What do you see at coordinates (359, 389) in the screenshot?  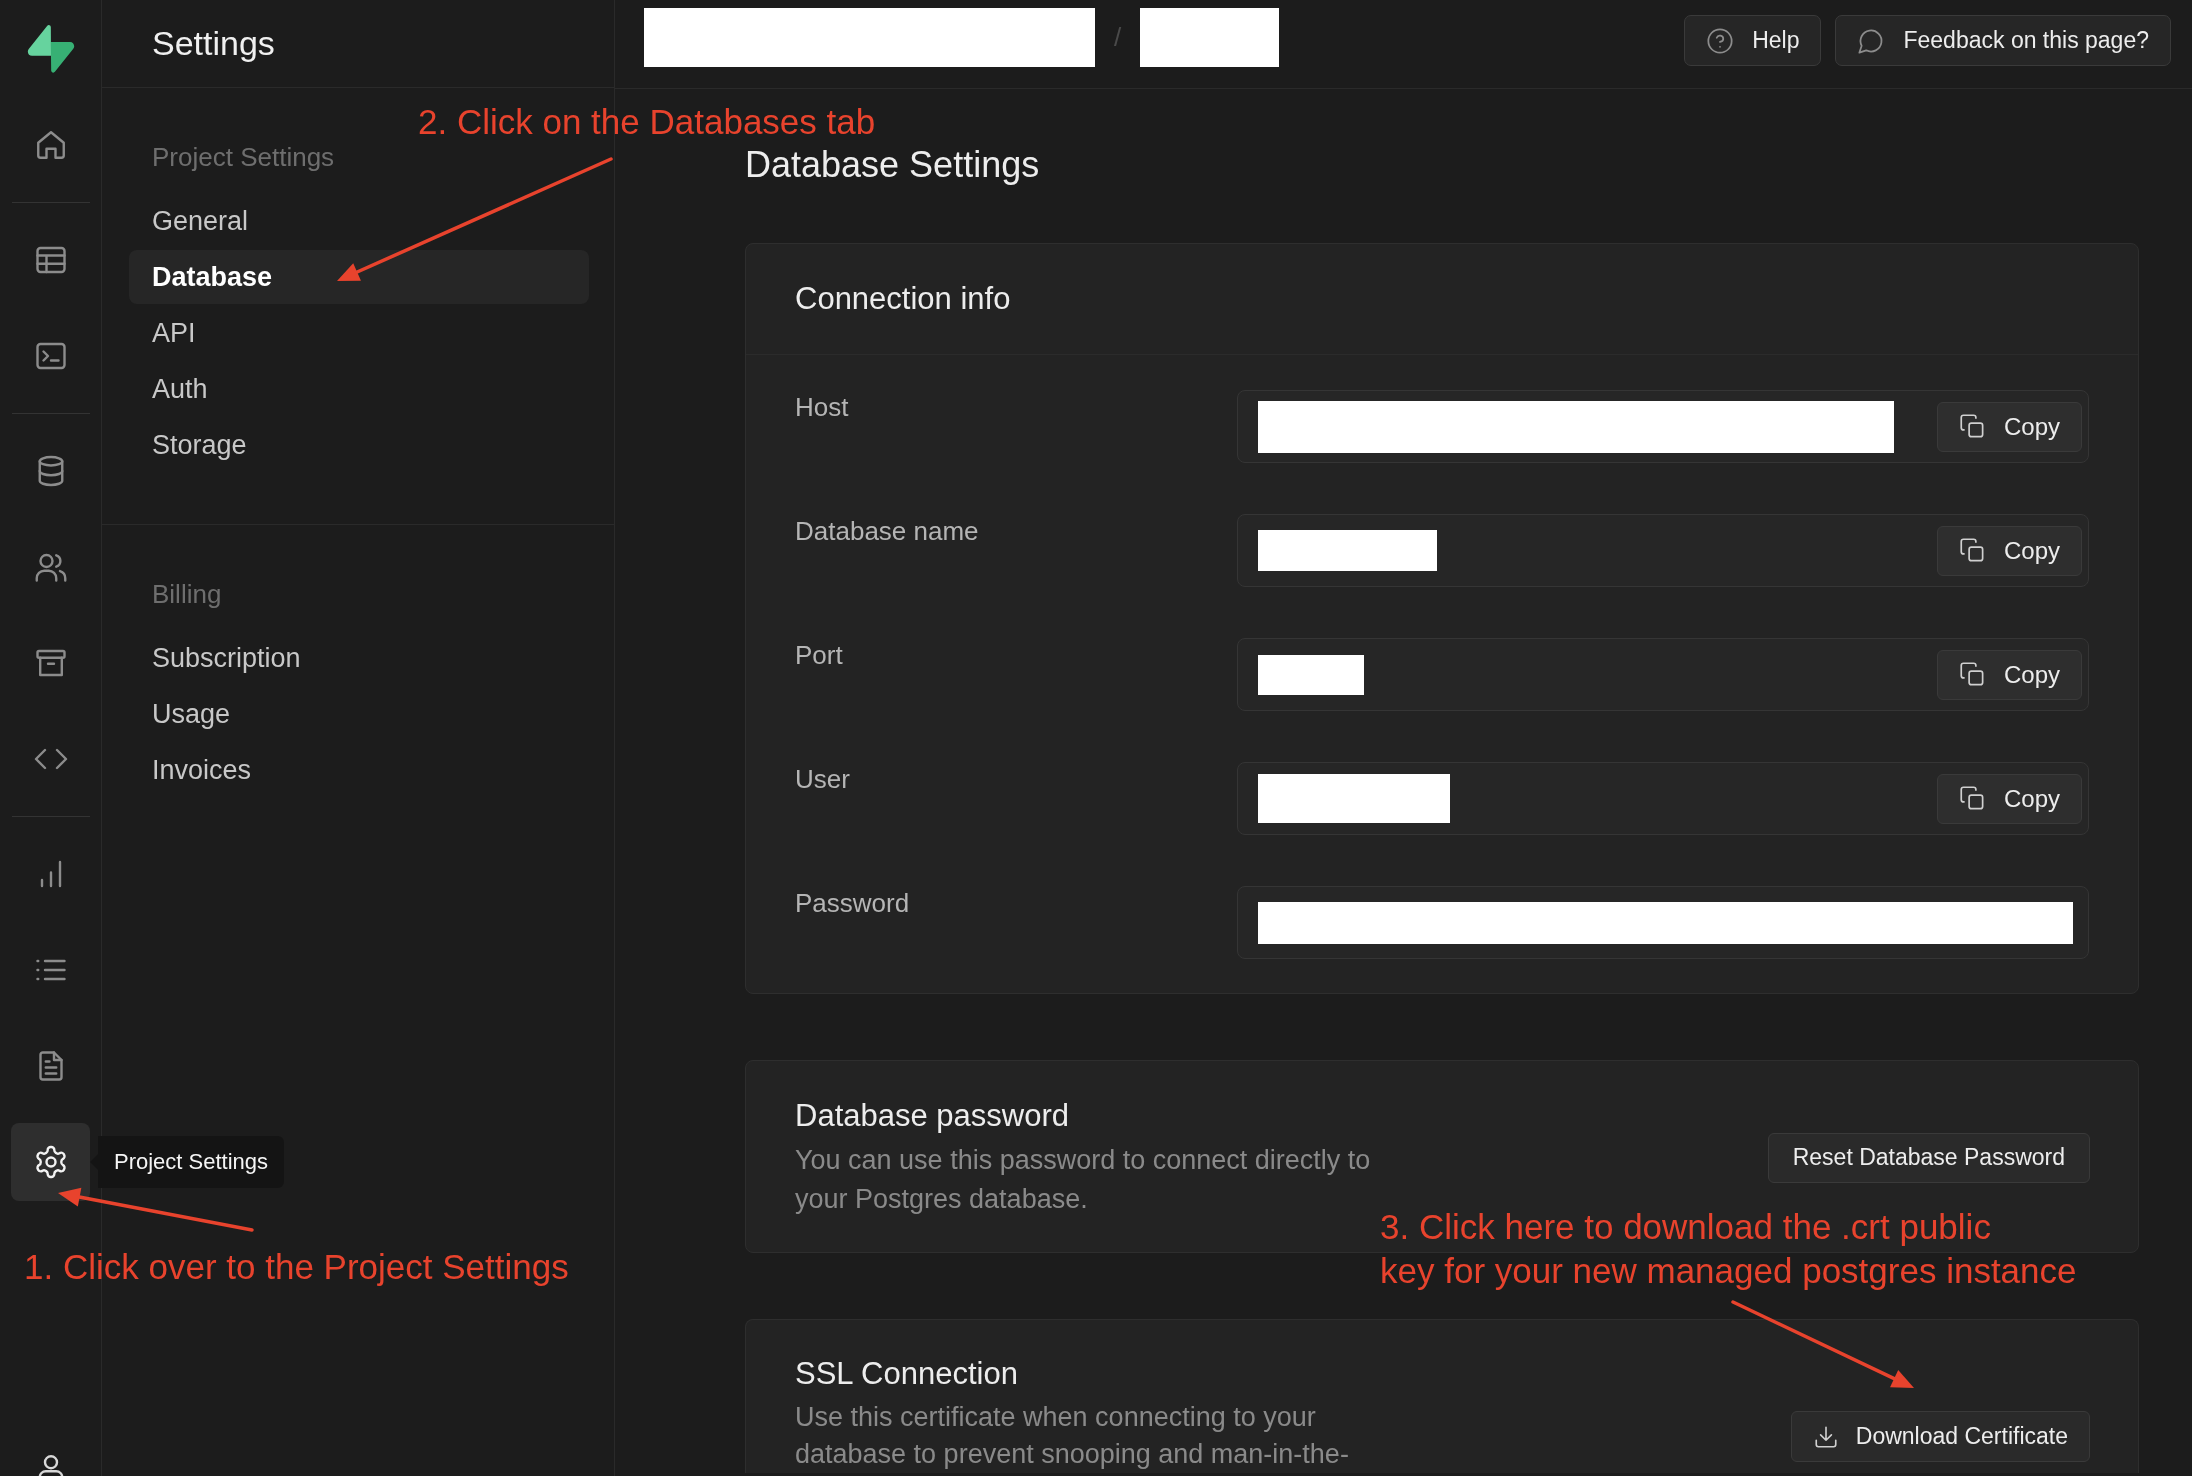 I see `sidebar-item: Auth` at bounding box center [359, 389].